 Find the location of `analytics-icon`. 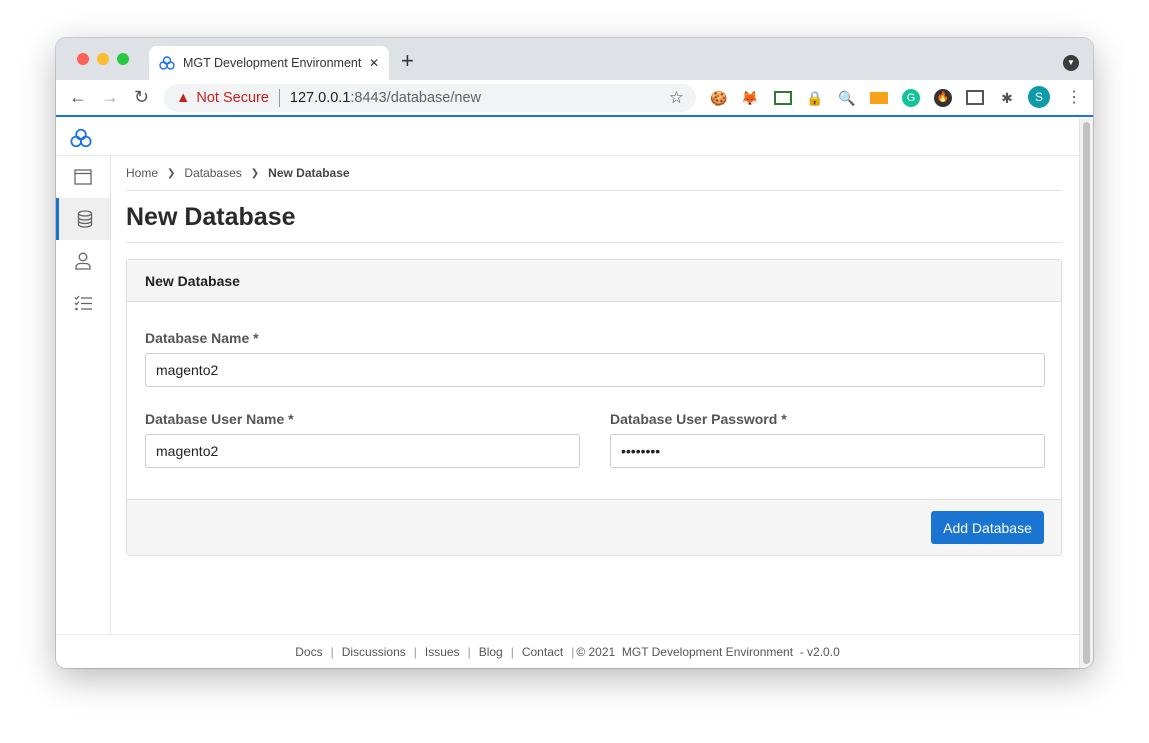

analytics-icon is located at coordinates (879, 98).